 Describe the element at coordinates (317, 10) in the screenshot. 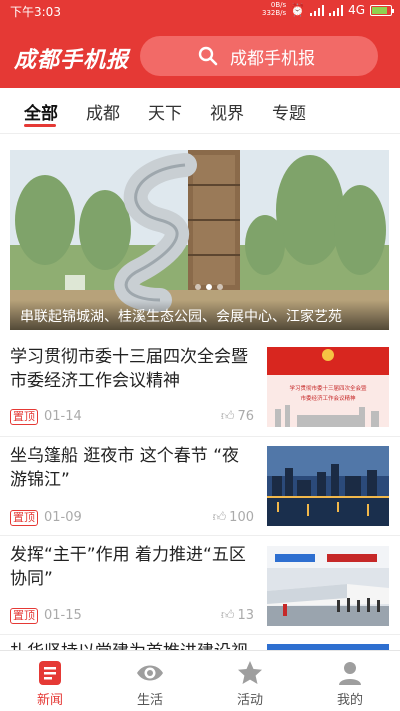

I see `signal-icon` at that location.